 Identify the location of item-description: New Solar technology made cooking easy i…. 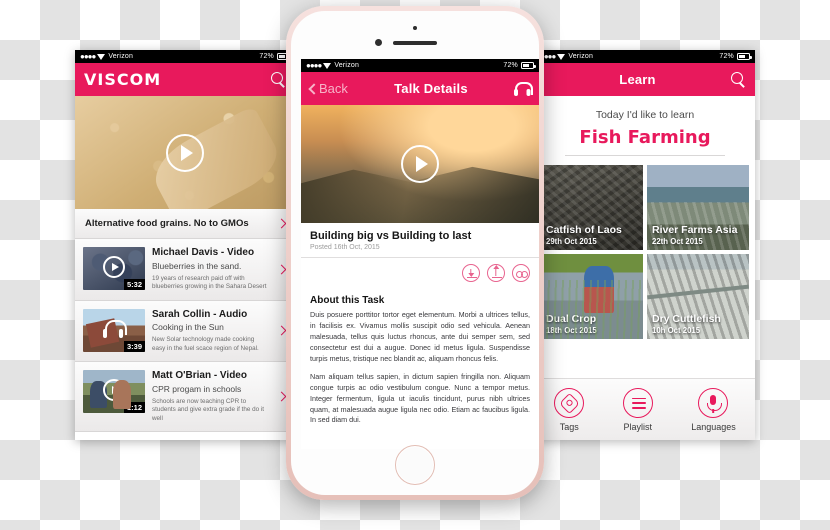
(205, 344).